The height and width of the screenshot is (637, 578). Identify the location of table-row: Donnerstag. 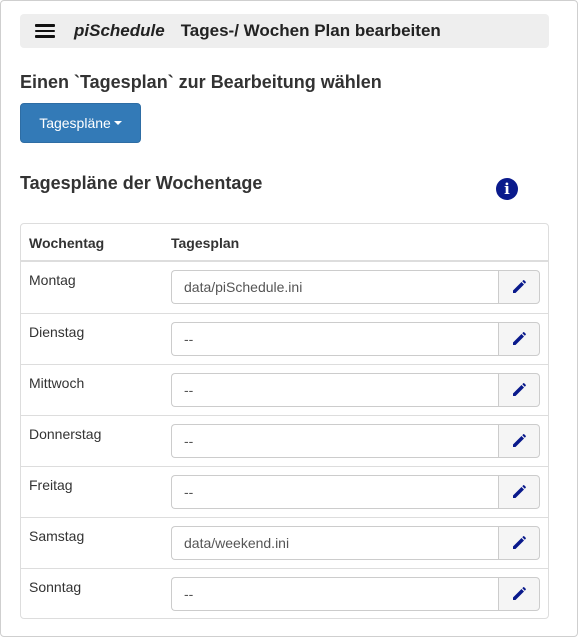
(284, 440).